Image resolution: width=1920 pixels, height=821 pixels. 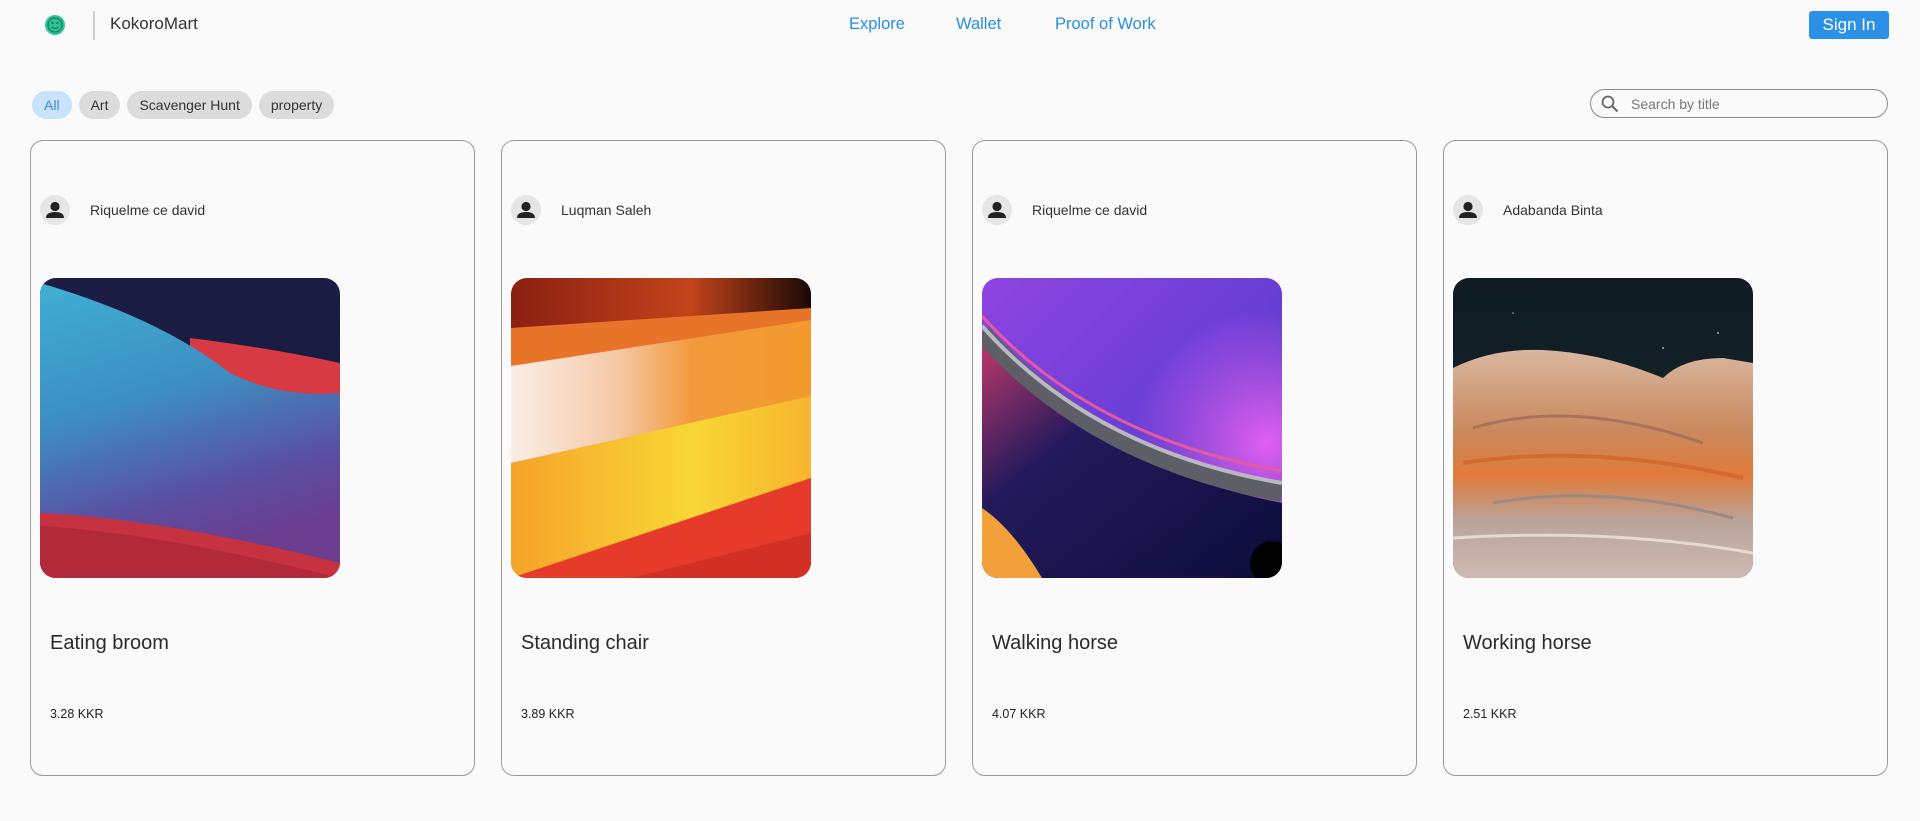 What do you see at coordinates (1055, 643) in the screenshot?
I see `nft-title: Walking horse` at bounding box center [1055, 643].